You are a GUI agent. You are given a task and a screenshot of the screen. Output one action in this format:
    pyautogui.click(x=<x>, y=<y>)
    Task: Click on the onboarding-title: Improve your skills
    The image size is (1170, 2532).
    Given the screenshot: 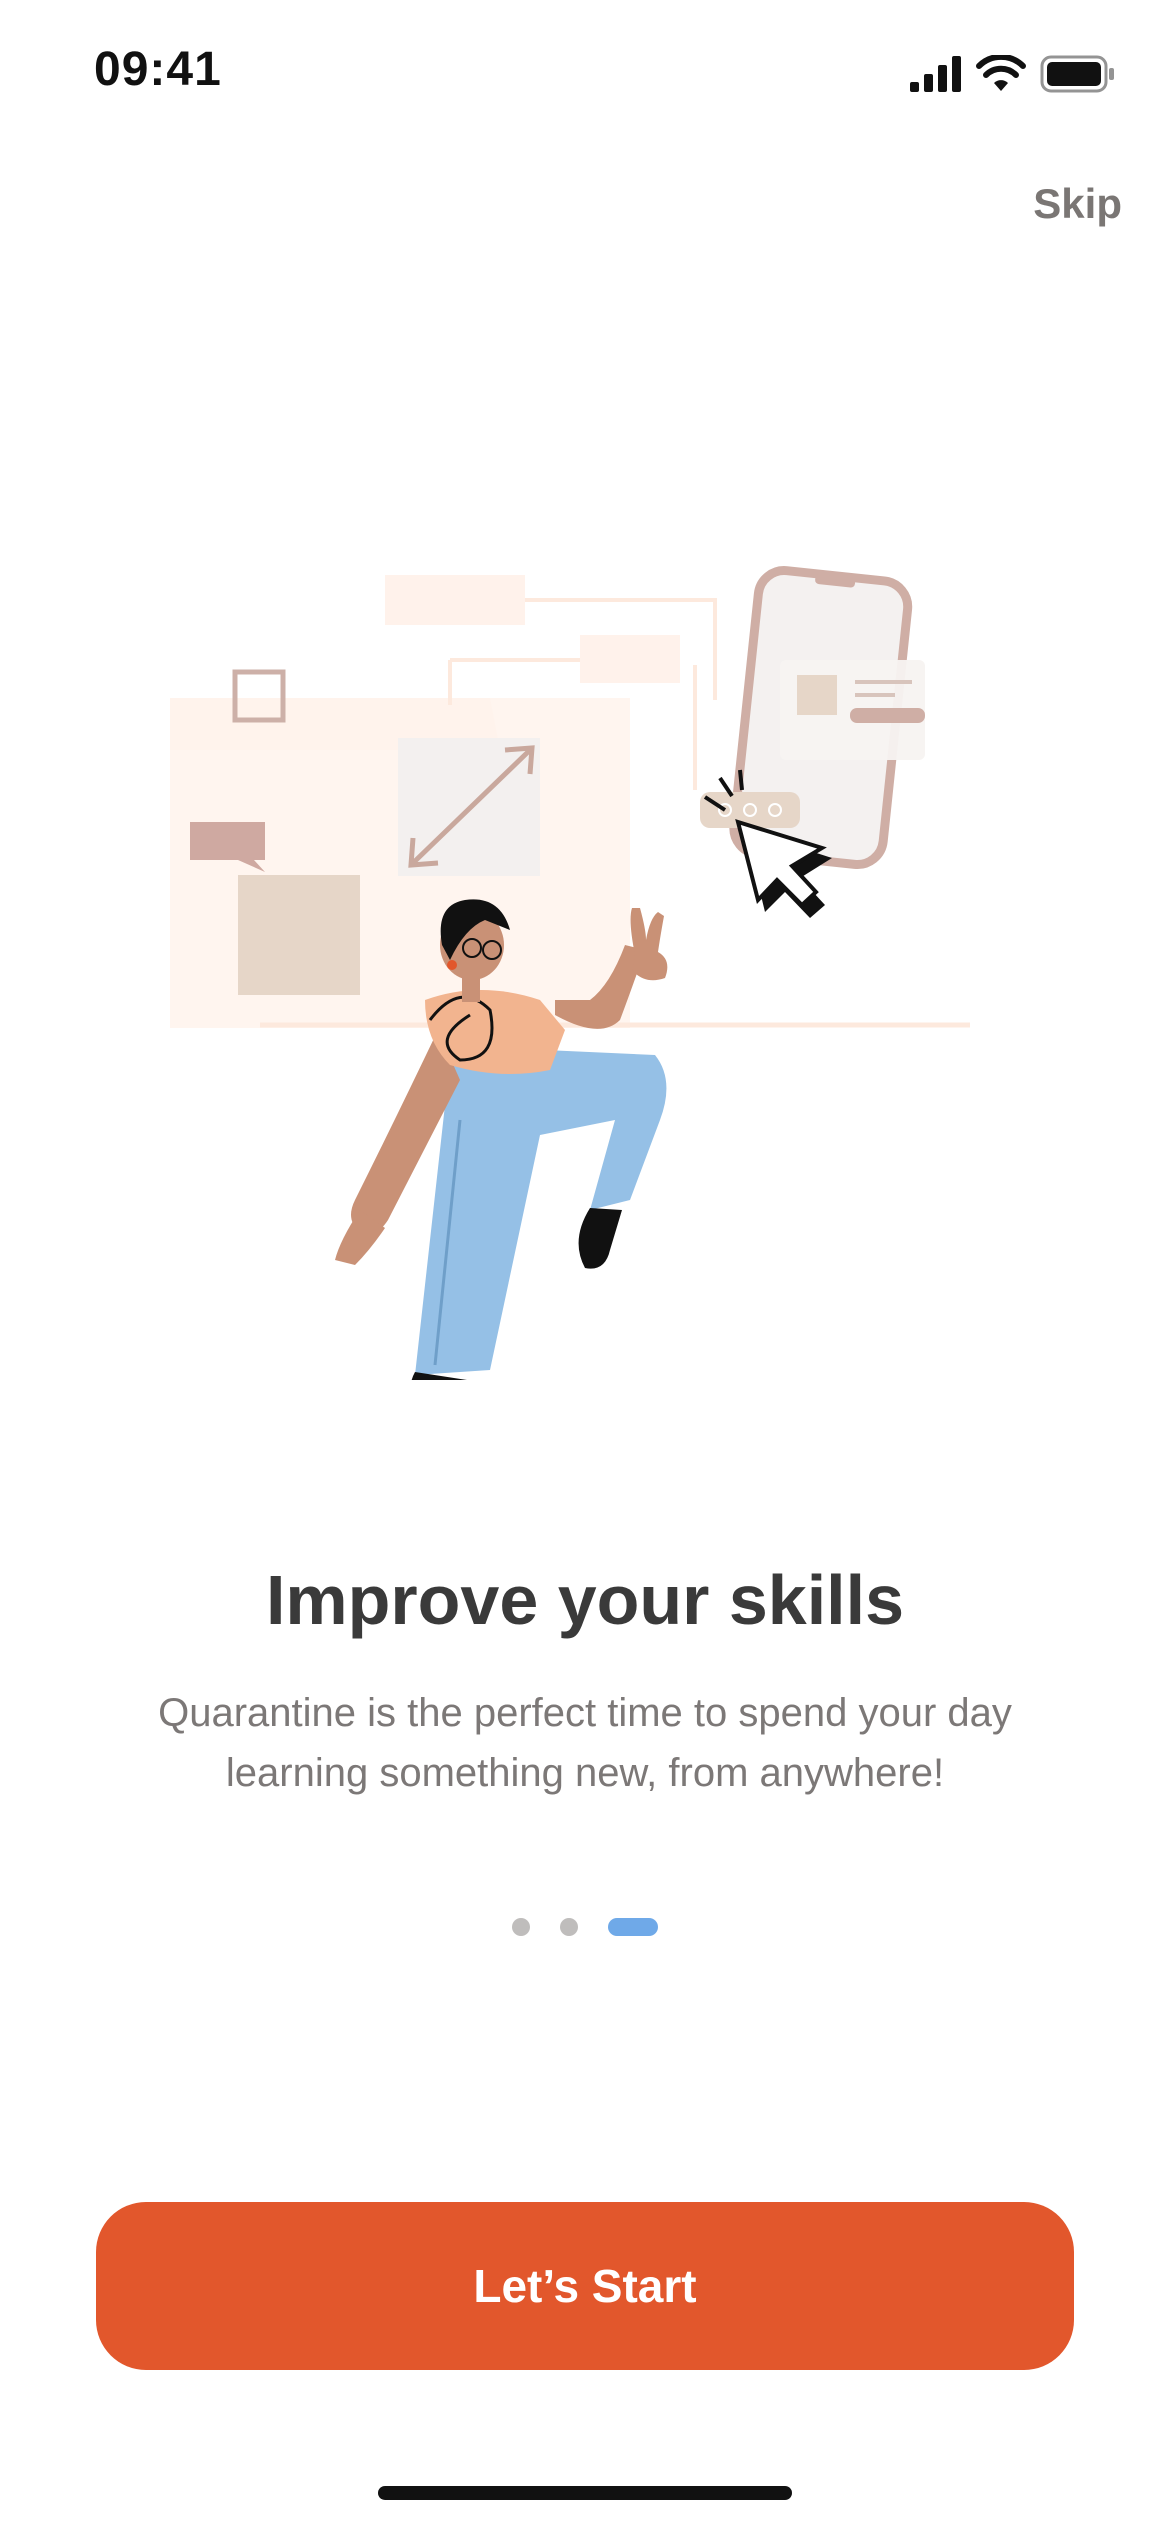 What is the action you would take?
    pyautogui.click(x=585, y=1600)
    